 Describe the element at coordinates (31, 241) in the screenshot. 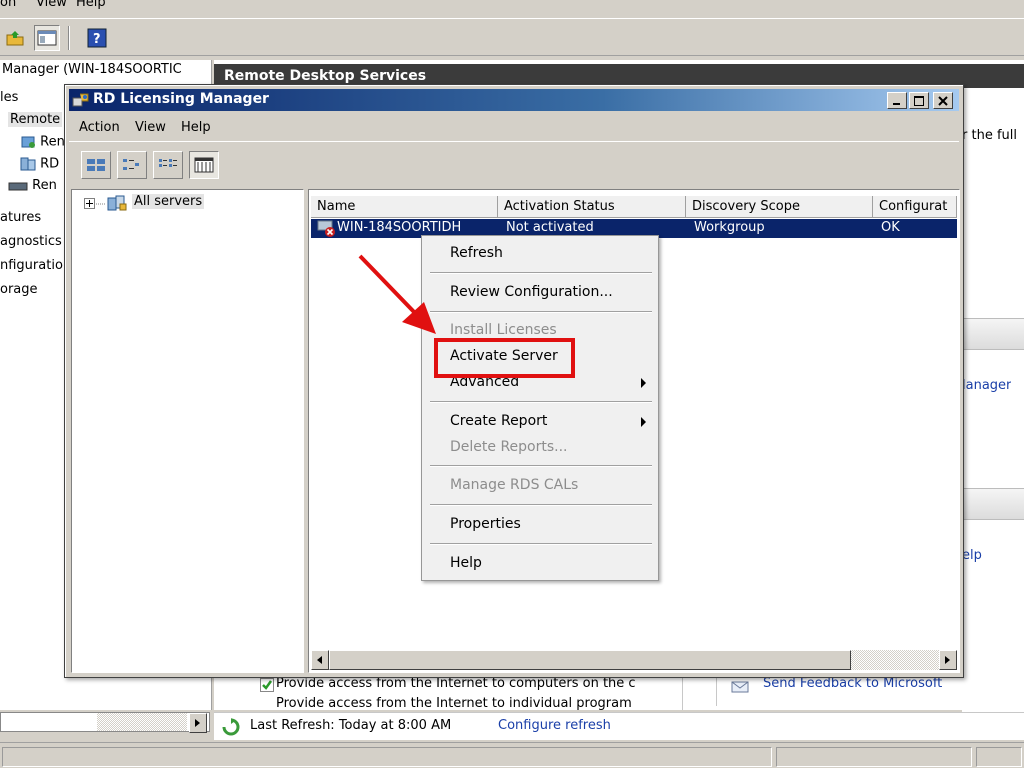

I see `tree-diagnostics: agnostics` at that location.